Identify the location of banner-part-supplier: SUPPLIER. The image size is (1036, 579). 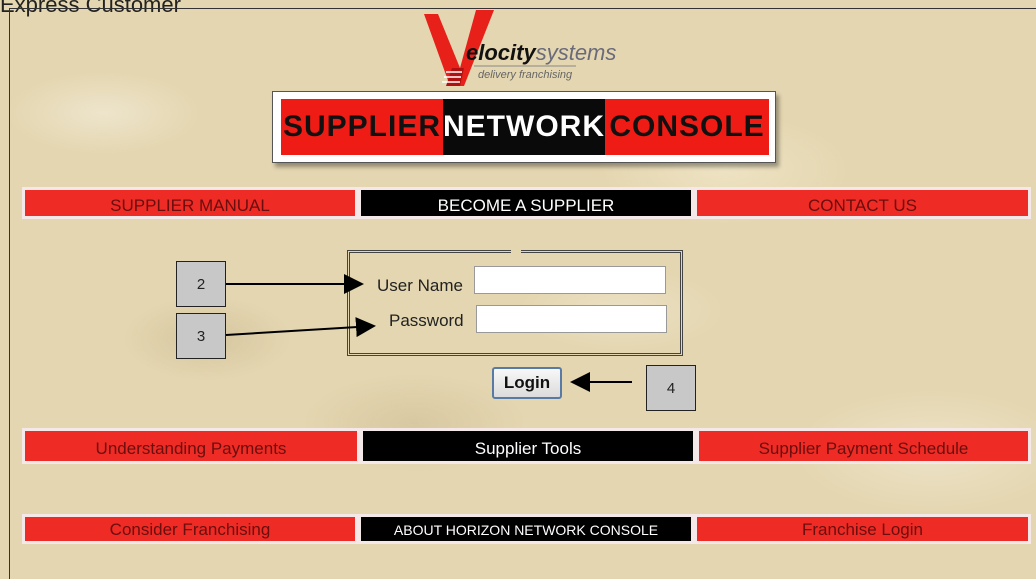
(362, 127).